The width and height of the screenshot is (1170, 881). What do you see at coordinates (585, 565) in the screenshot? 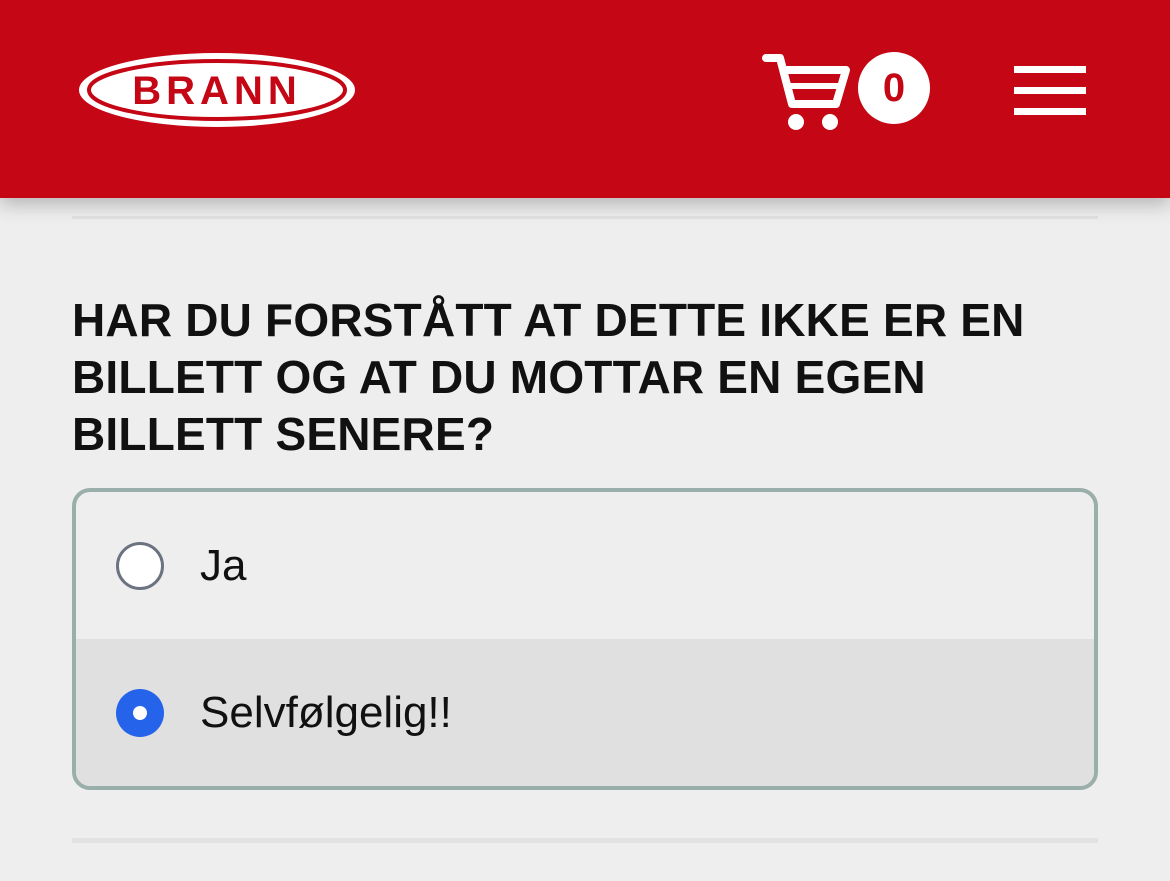
I see `option-ja: Ja` at bounding box center [585, 565].